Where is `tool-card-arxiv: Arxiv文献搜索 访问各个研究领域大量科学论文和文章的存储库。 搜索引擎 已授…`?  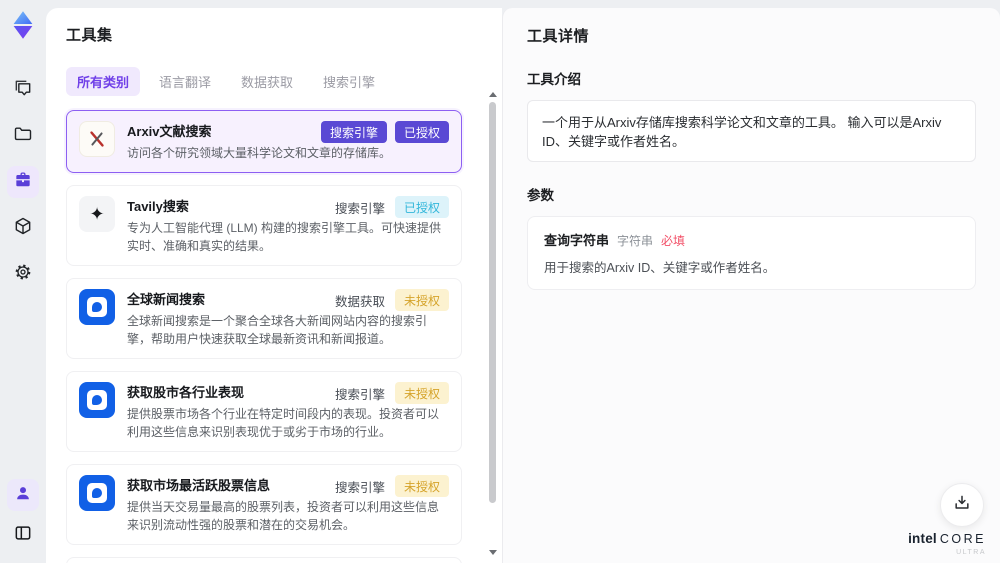
tool-card-arxiv: Arxiv文献搜索 访问各个研究领域大量科学论文和文章的存储库。 搜索引擎 已授… is located at coordinates (264, 141).